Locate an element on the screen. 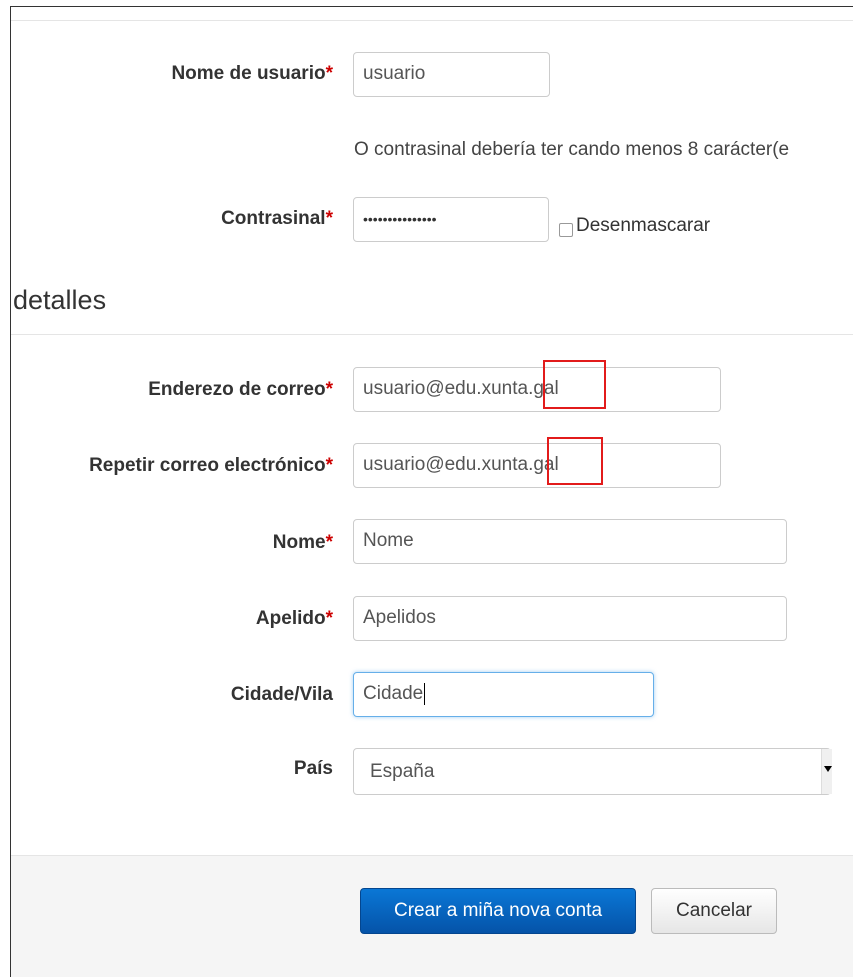  country-select: España is located at coordinates (592, 771).